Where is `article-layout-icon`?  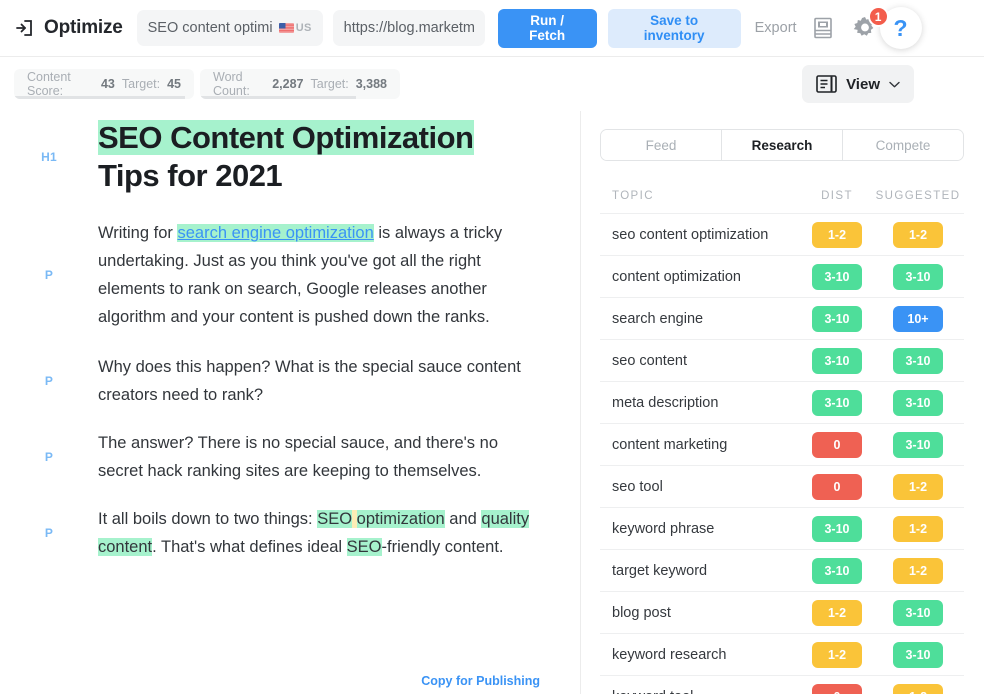 article-layout-icon is located at coordinates (826, 84).